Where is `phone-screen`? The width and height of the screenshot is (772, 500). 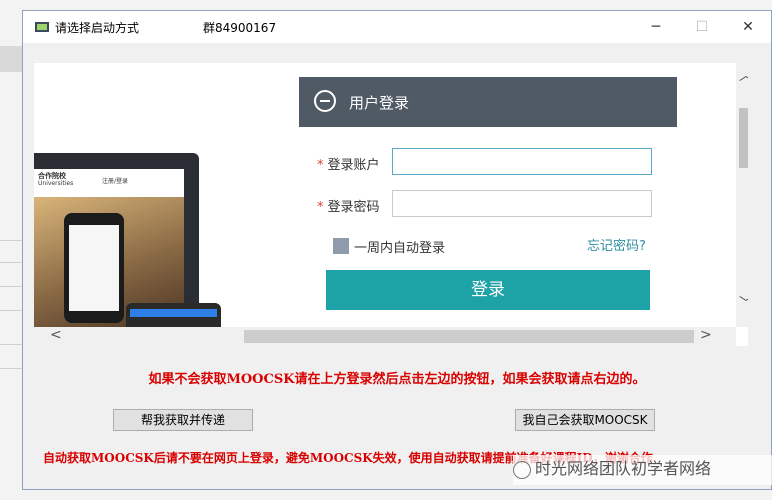 phone-screen is located at coordinates (94, 268).